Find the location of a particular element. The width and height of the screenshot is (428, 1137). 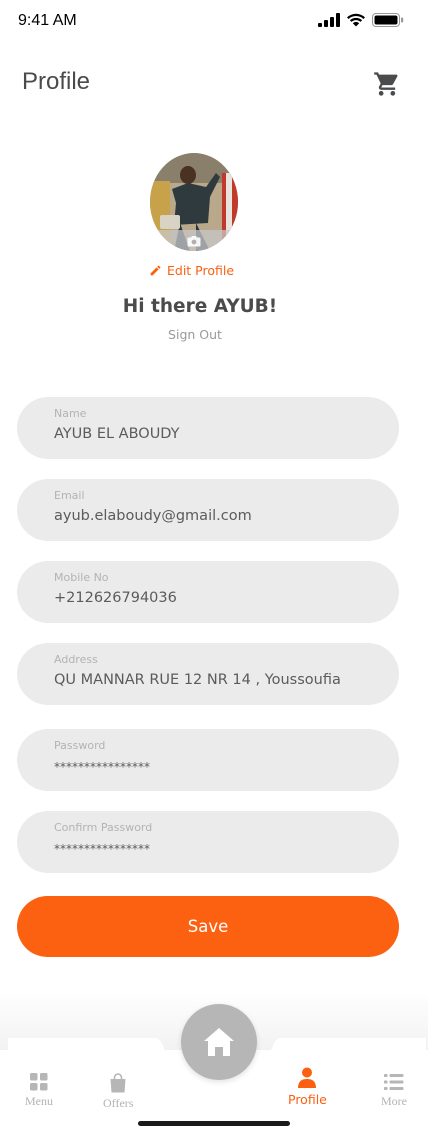

edit-profile-link: Edit Profile is located at coordinates (191, 270).